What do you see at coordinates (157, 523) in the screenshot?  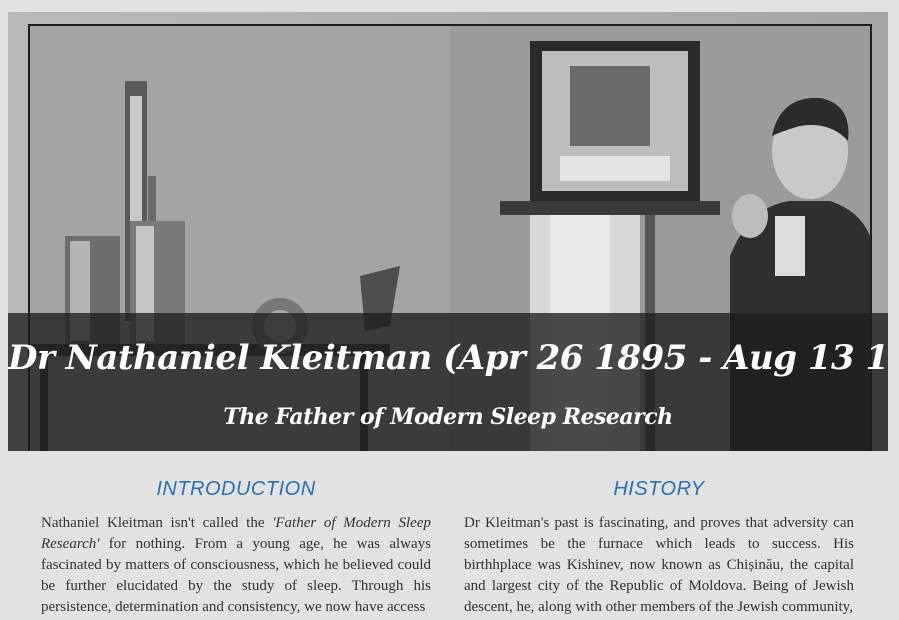 I see `intro-text-before: Nathaniel Kleitman isn't called the` at bounding box center [157, 523].